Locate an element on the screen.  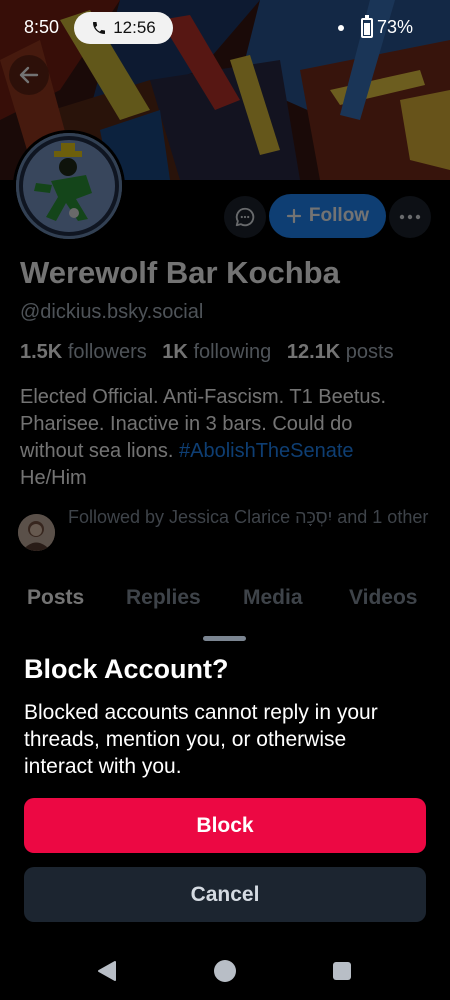
battery-percent: 73% is located at coordinates (395, 27).